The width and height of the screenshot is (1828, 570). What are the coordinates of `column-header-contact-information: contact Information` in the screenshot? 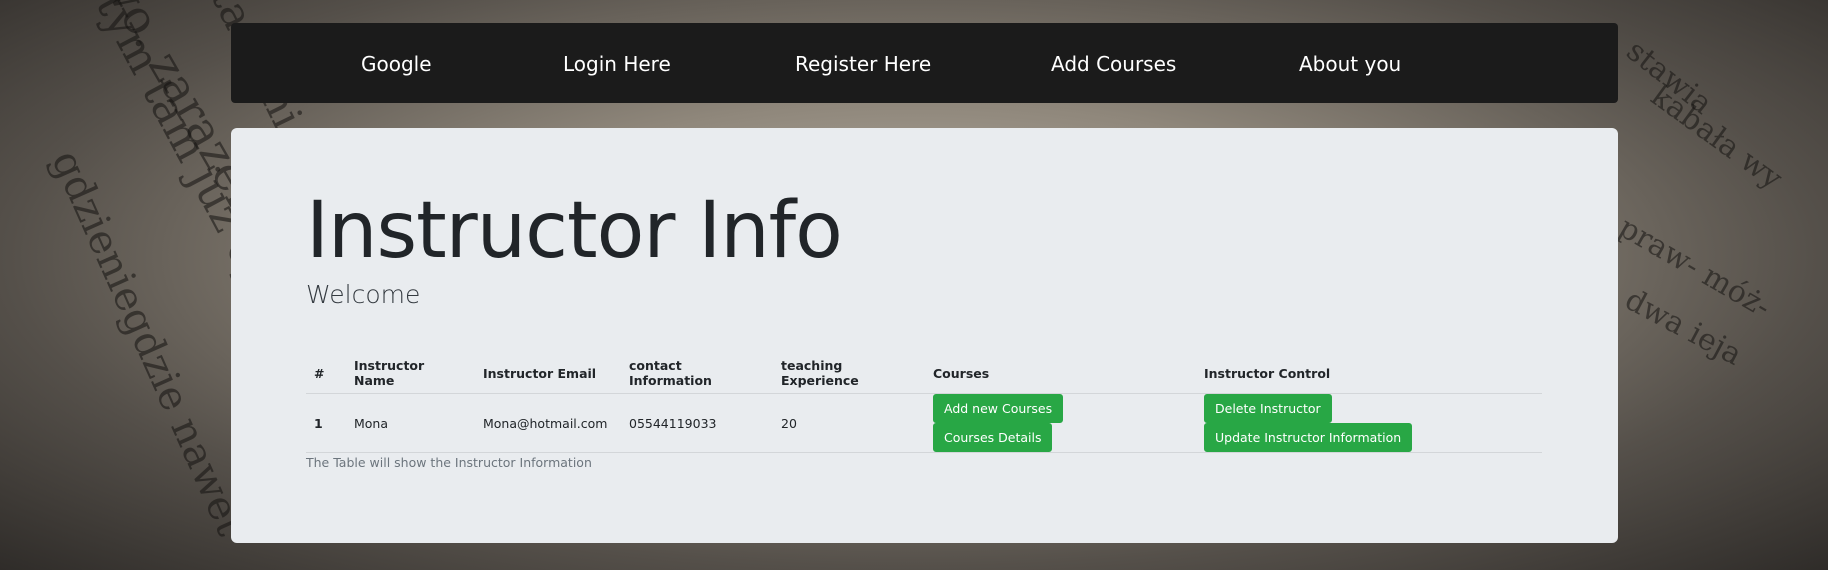 It's located at (697, 373).